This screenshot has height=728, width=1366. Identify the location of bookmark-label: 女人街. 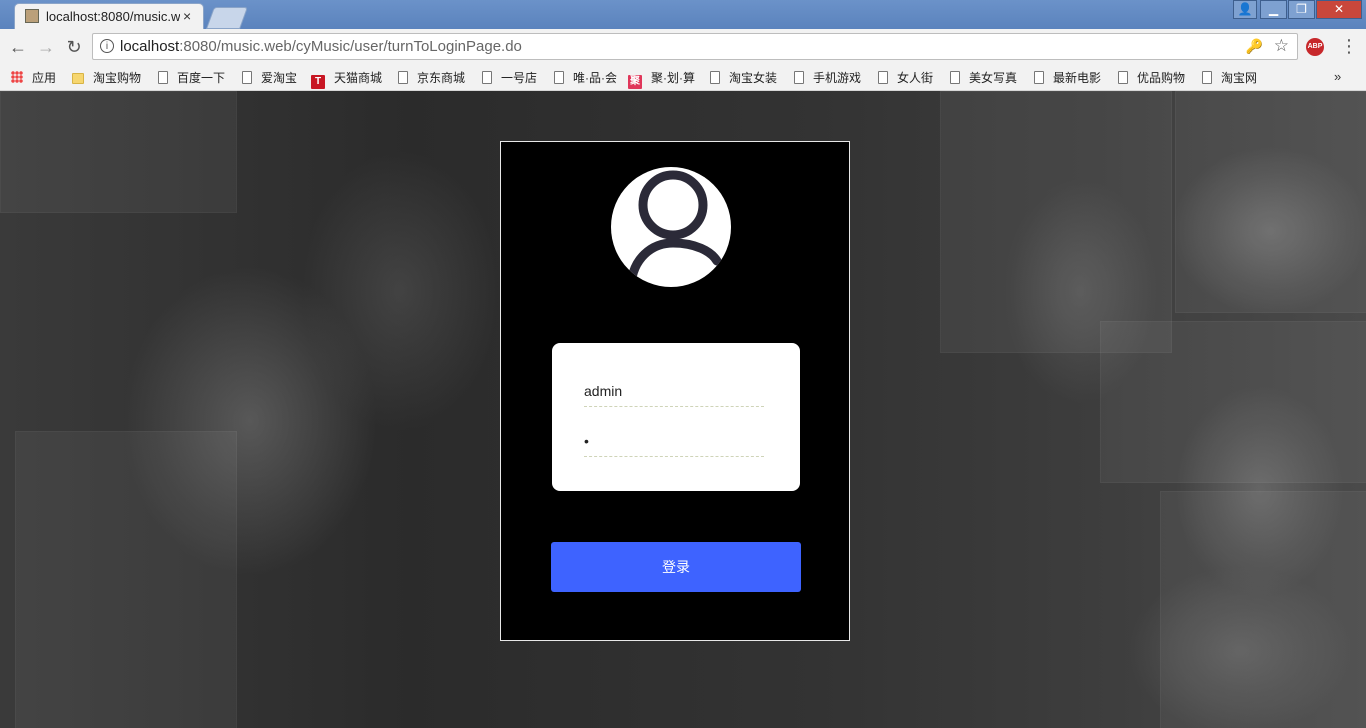
(915, 78).